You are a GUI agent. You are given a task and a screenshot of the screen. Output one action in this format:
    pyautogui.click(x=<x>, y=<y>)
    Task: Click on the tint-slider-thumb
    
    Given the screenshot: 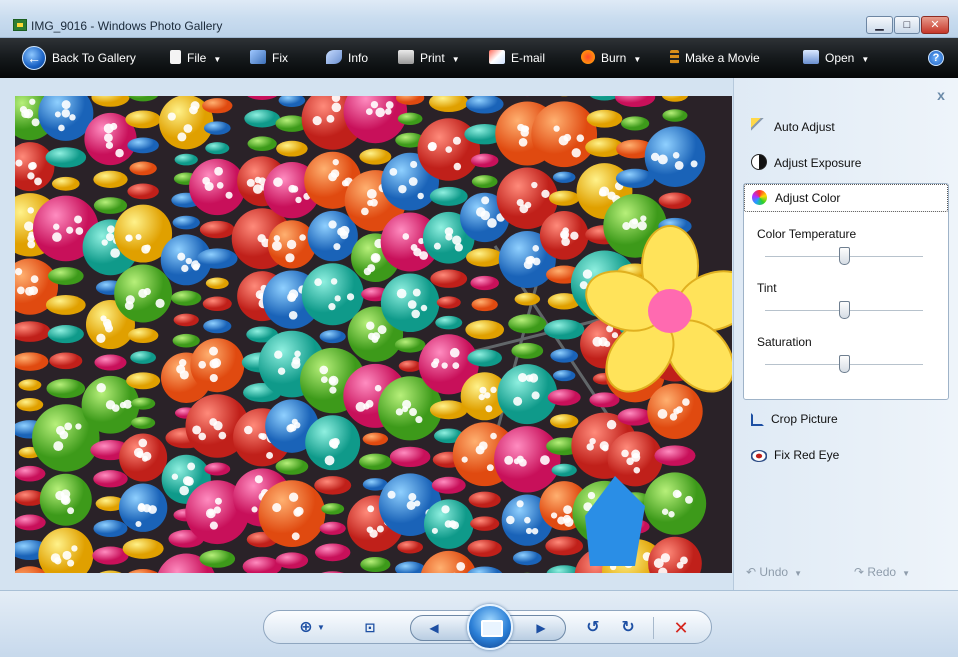 What is the action you would take?
    pyautogui.click(x=844, y=310)
    